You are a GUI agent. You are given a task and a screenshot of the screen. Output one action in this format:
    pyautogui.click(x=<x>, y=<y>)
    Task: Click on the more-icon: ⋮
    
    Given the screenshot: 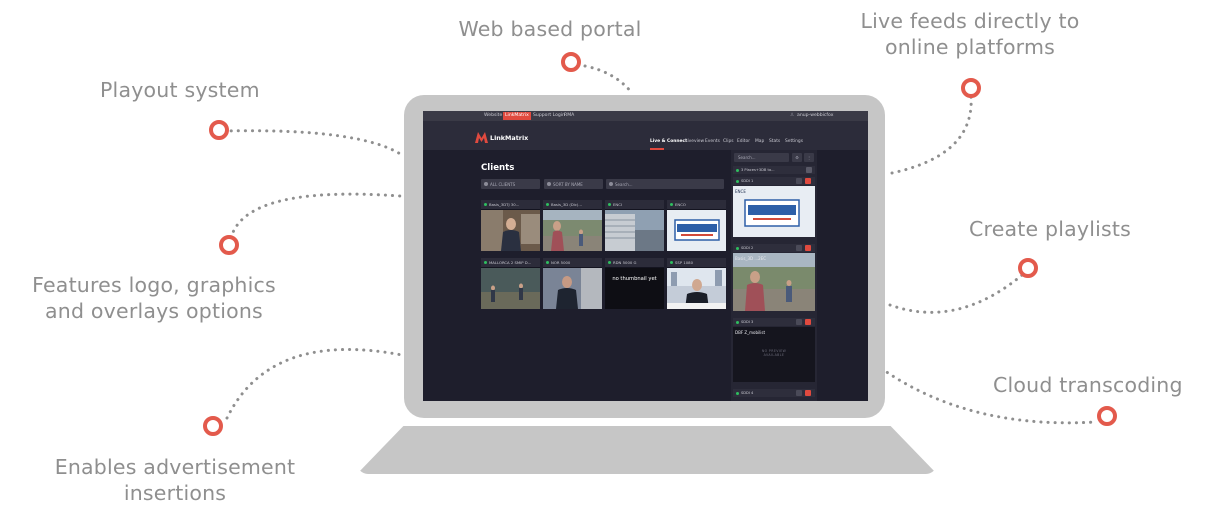 What is the action you would take?
    pyautogui.click(x=809, y=157)
    